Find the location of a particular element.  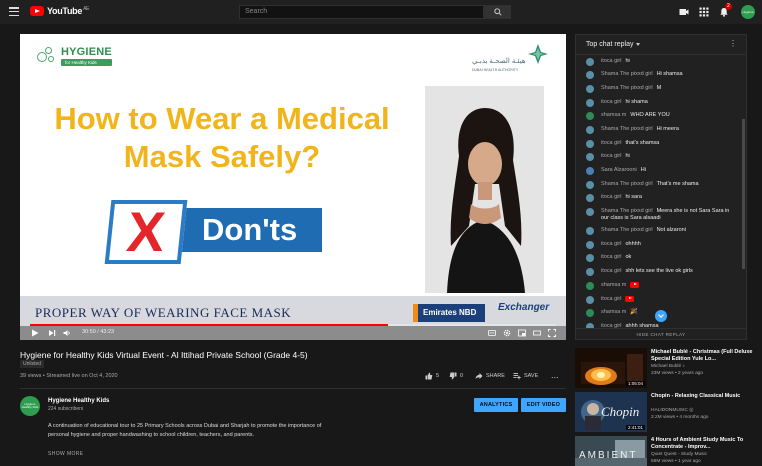

save-button: SAVE is located at coordinates (525, 376).